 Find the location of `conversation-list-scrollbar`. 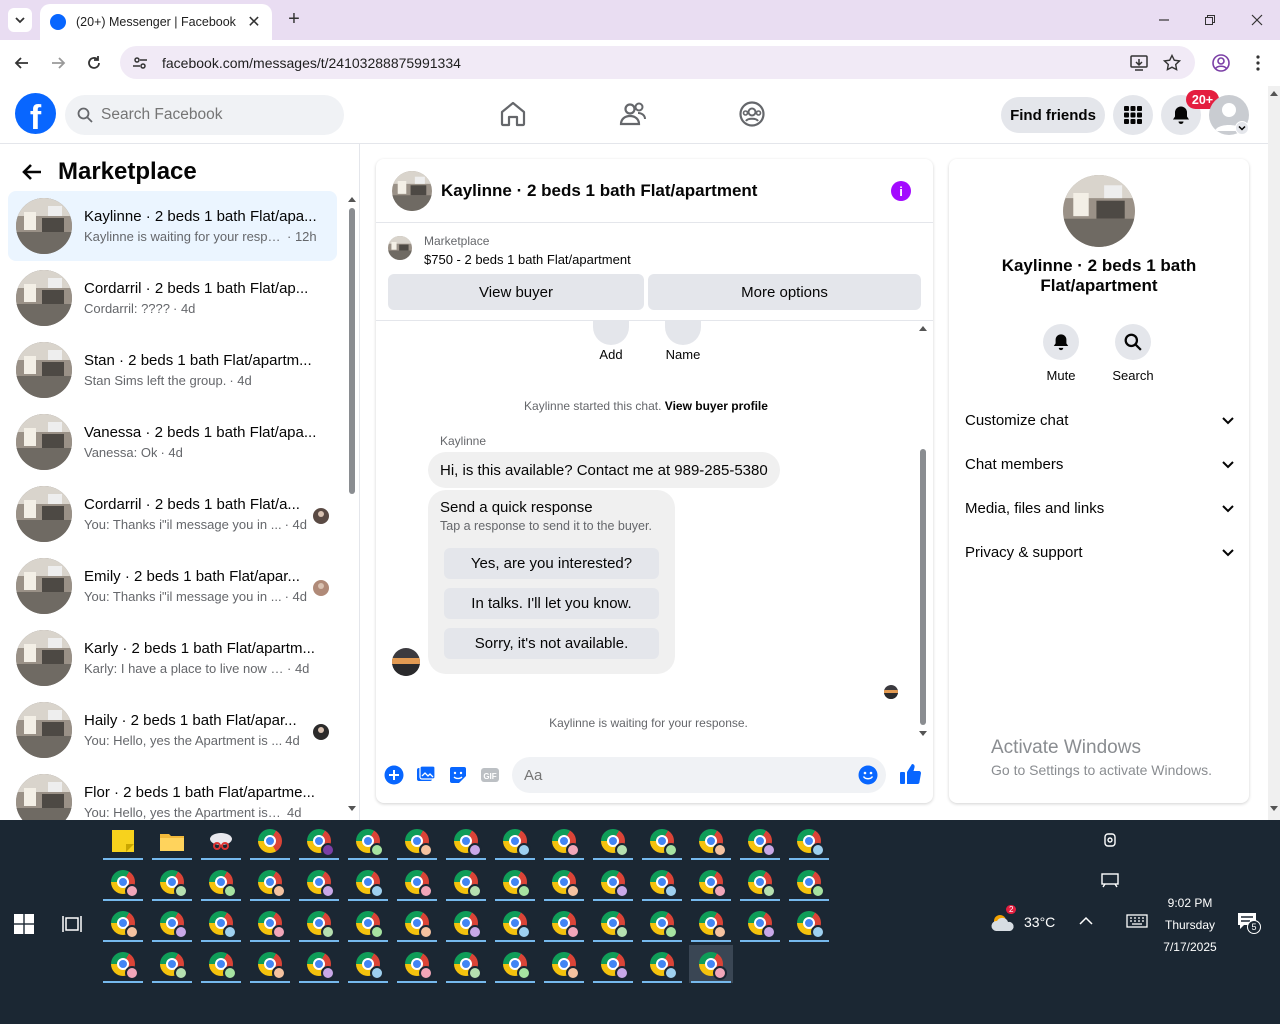

conversation-list-scrollbar is located at coordinates (352, 506).